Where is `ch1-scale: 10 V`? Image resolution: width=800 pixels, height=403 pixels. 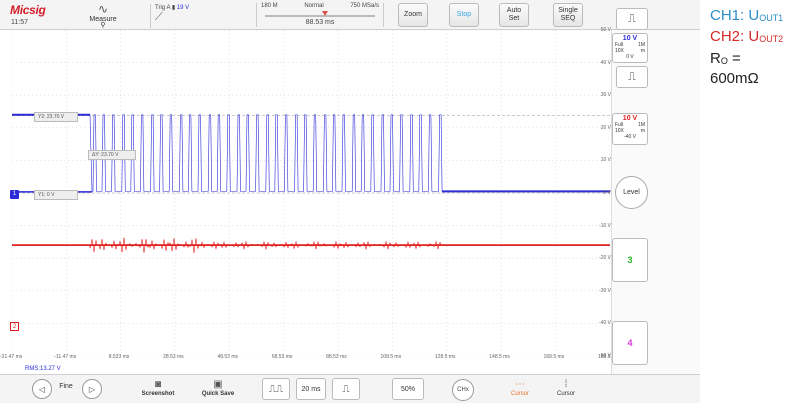
ch1-scale: 10 V is located at coordinates (630, 38).